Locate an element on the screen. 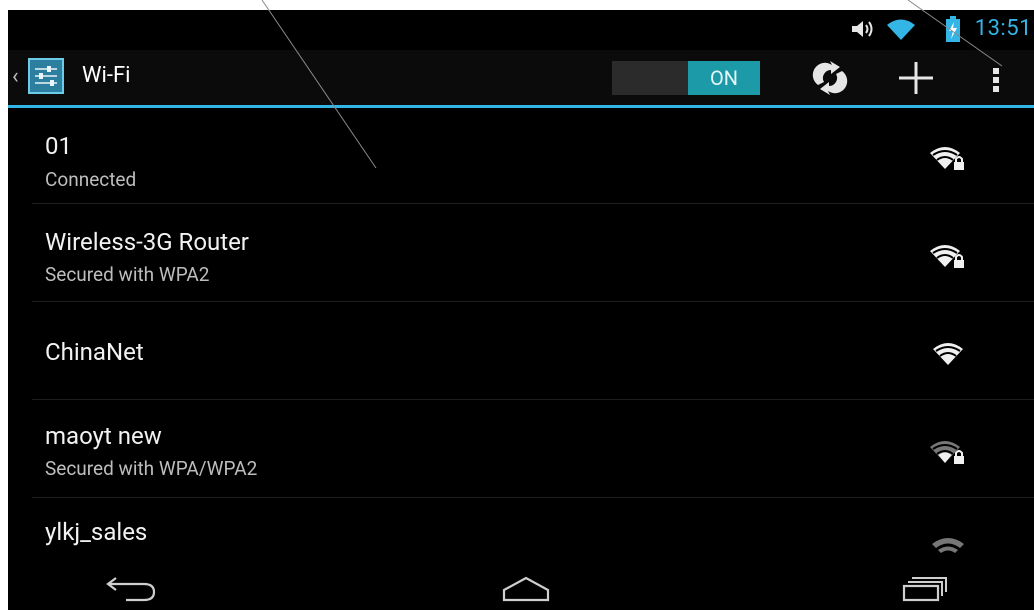 The image size is (1034, 610). wps-icon is located at coordinates (830, 81).